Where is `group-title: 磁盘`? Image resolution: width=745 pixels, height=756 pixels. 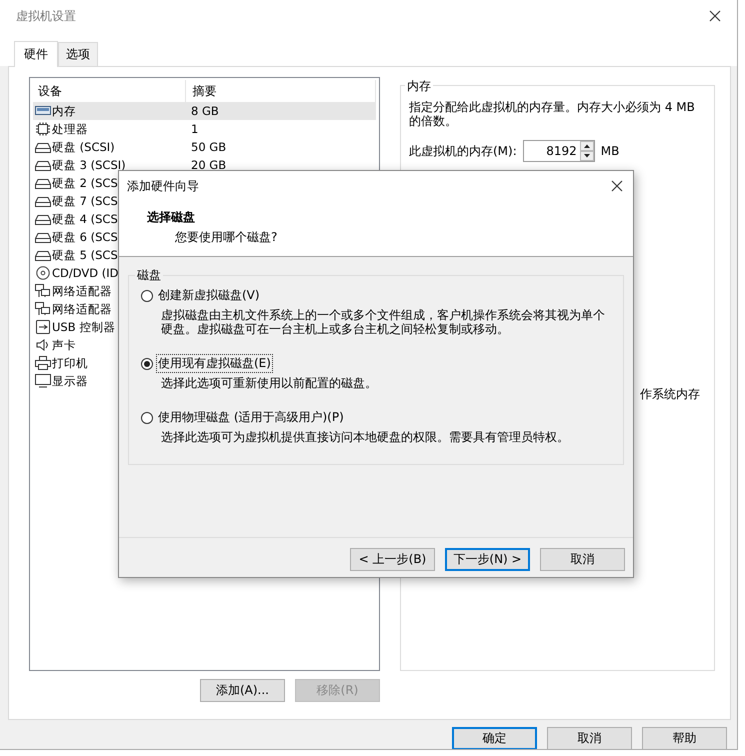 group-title: 磁盘 is located at coordinates (149, 275).